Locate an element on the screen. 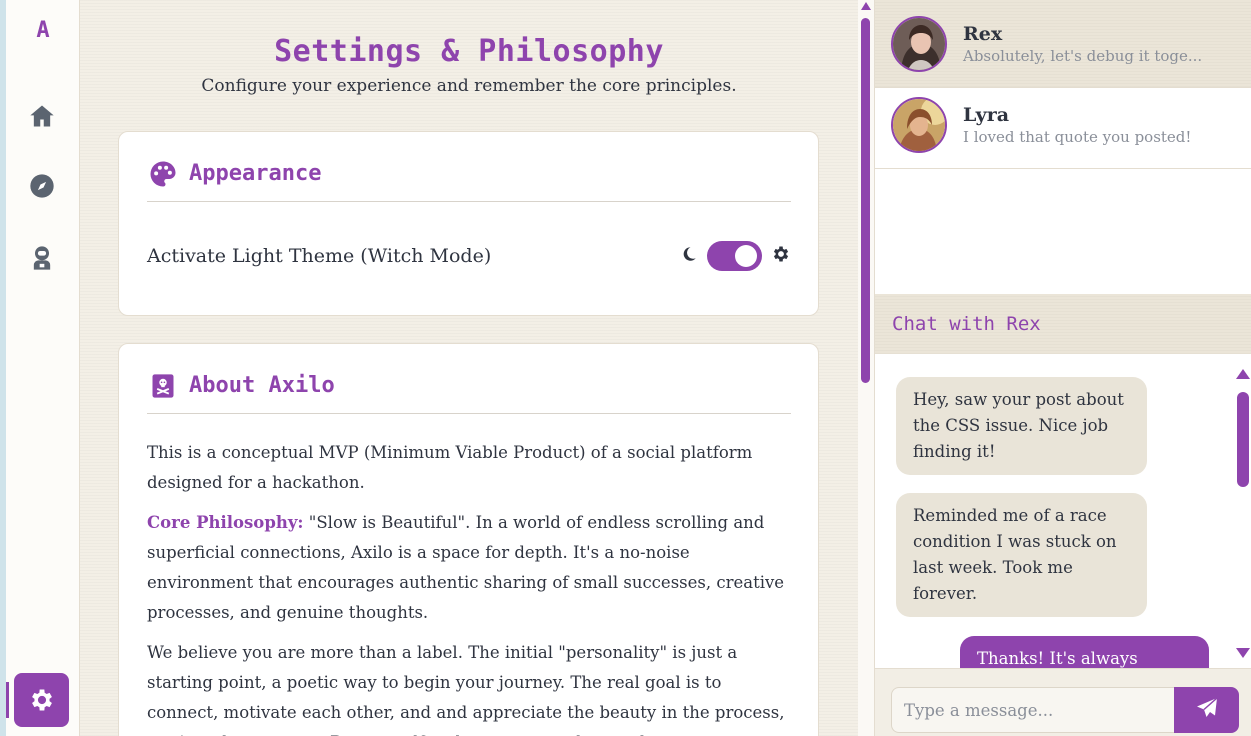 The height and width of the screenshot is (736, 1251). theme-setting-row: Activate Light Theme (Witch Mode) is located at coordinates (469, 256).